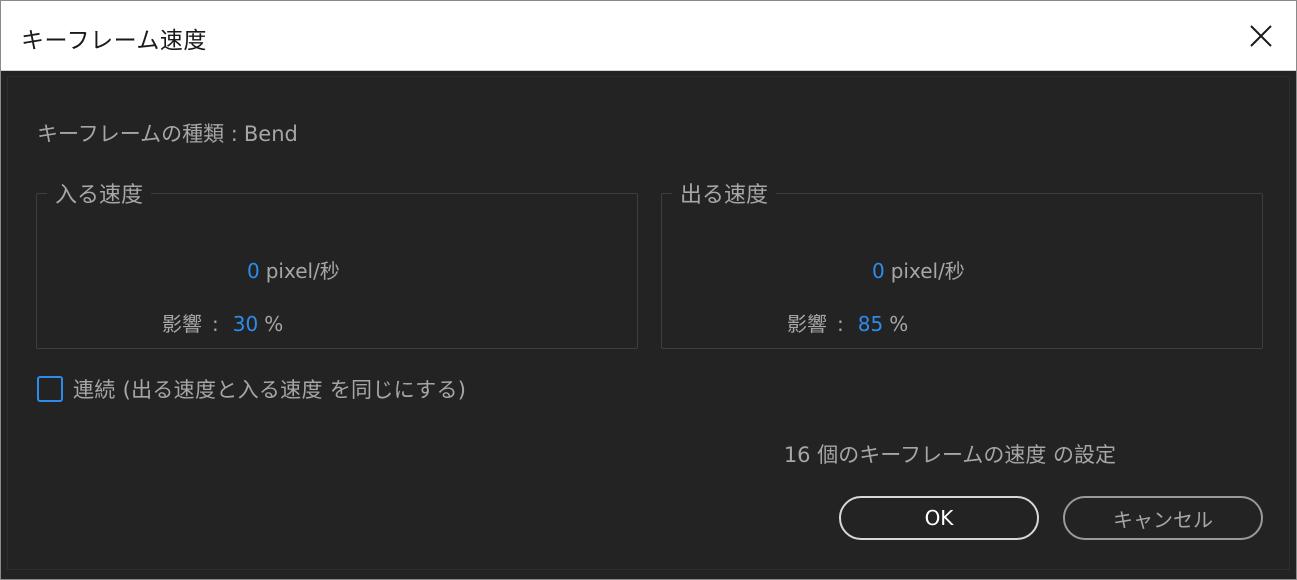 The height and width of the screenshot is (580, 1297). I want to click on keyframe-type: キーフレームの種類 : Bend, so click(167, 133).